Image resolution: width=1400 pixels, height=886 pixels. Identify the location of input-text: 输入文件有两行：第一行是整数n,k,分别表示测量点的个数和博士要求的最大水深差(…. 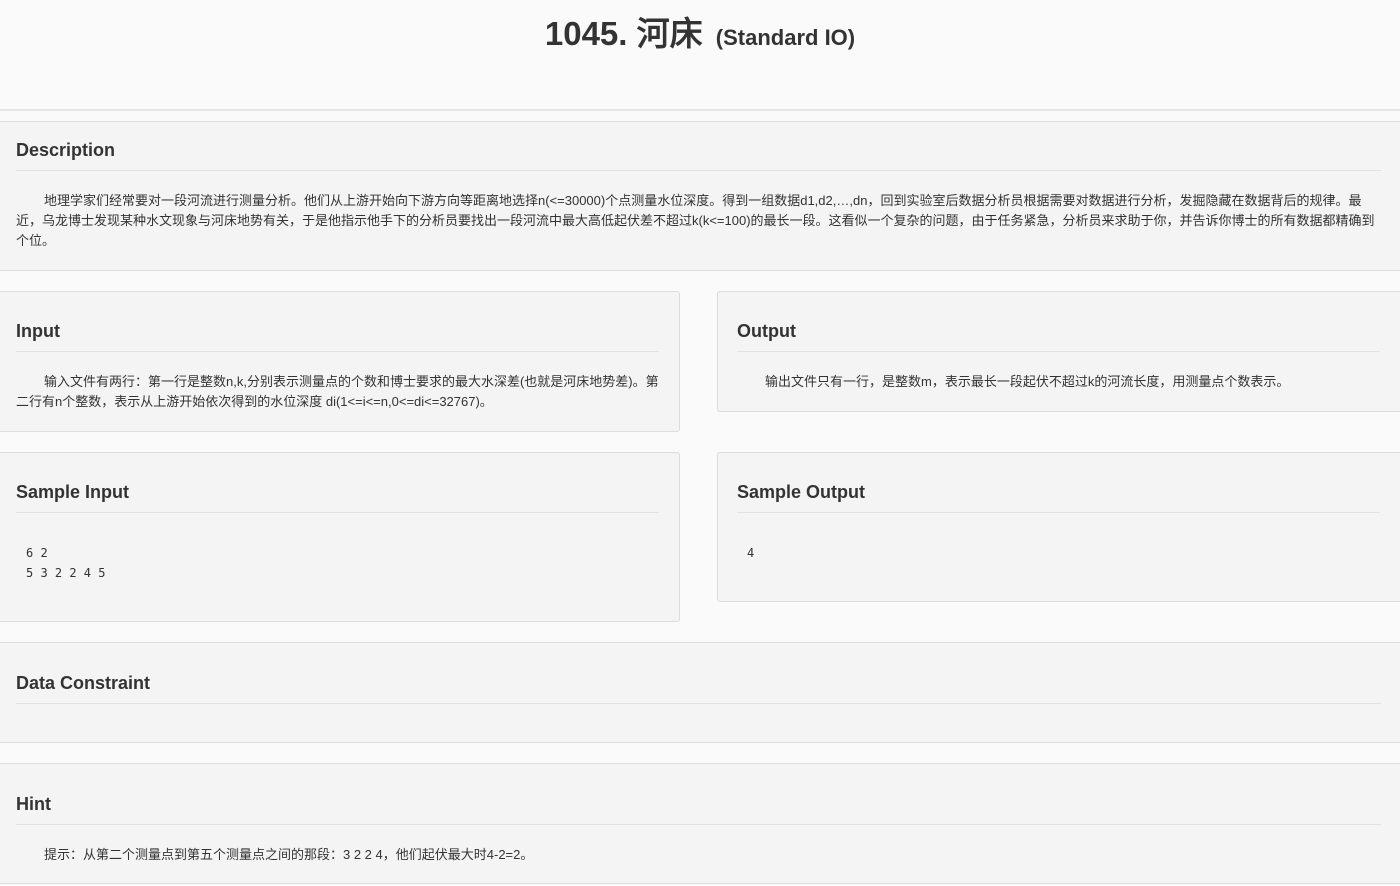
(337, 391).